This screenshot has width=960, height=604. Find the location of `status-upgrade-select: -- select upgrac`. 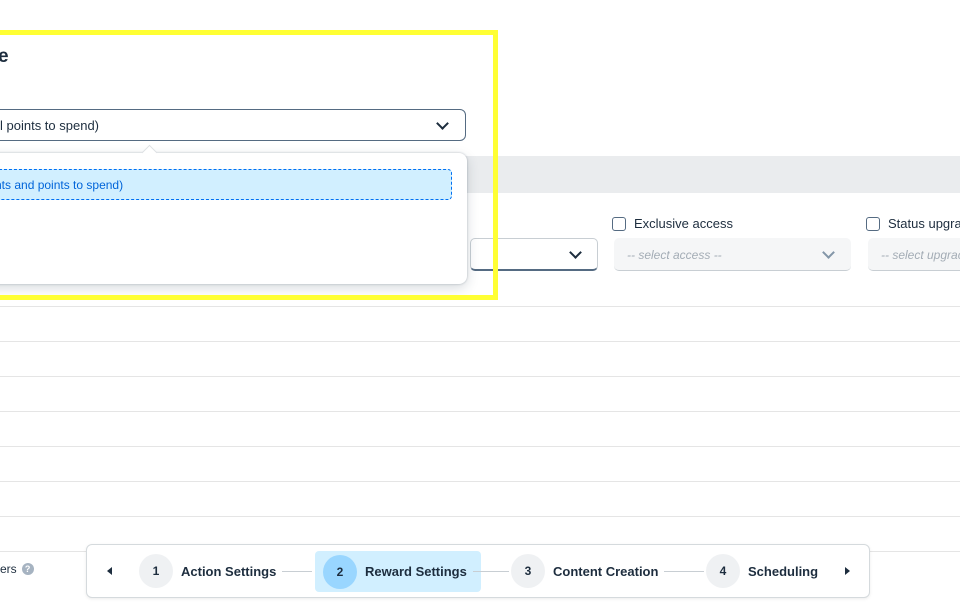

status-upgrade-select: -- select upgrac is located at coordinates (914, 254).